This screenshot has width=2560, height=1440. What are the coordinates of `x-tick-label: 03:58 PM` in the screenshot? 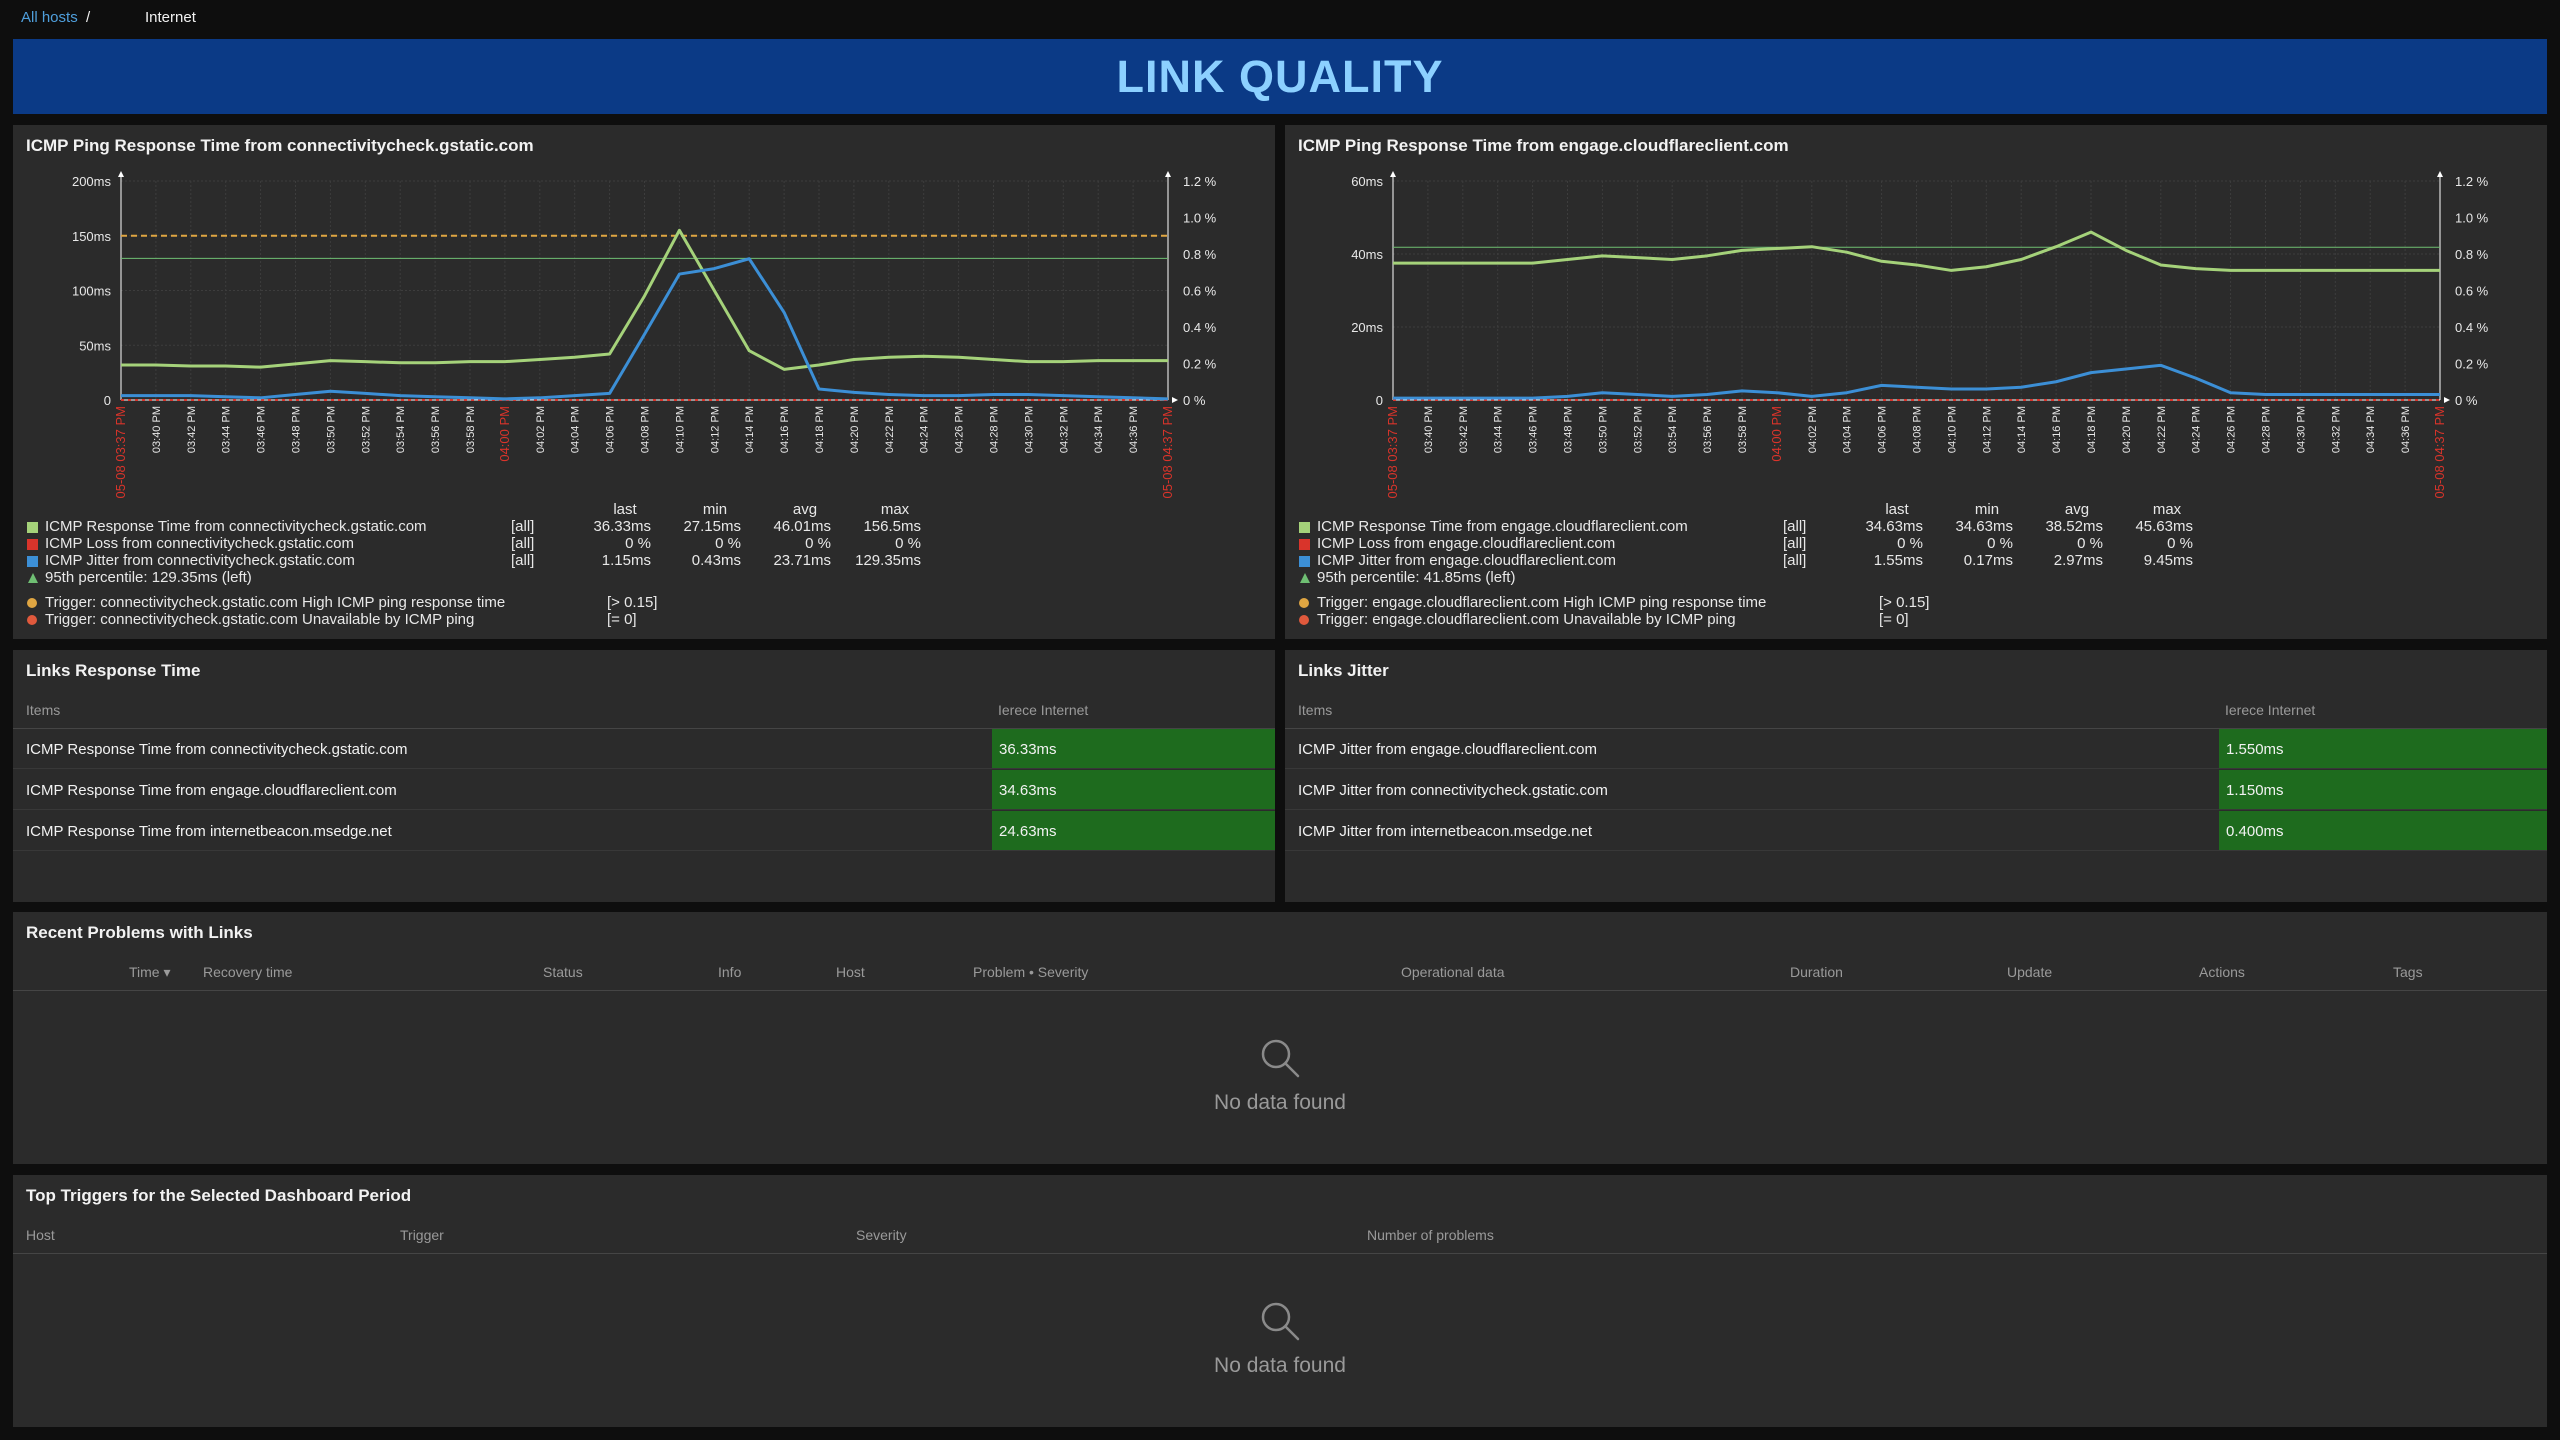 It's located at (1743, 429).